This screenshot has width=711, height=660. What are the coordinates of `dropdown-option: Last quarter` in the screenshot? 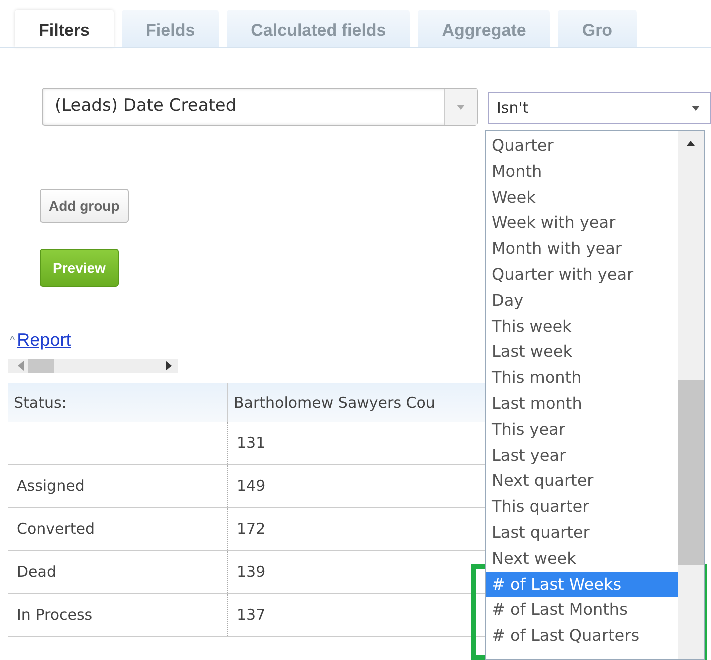 It's located at (582, 533).